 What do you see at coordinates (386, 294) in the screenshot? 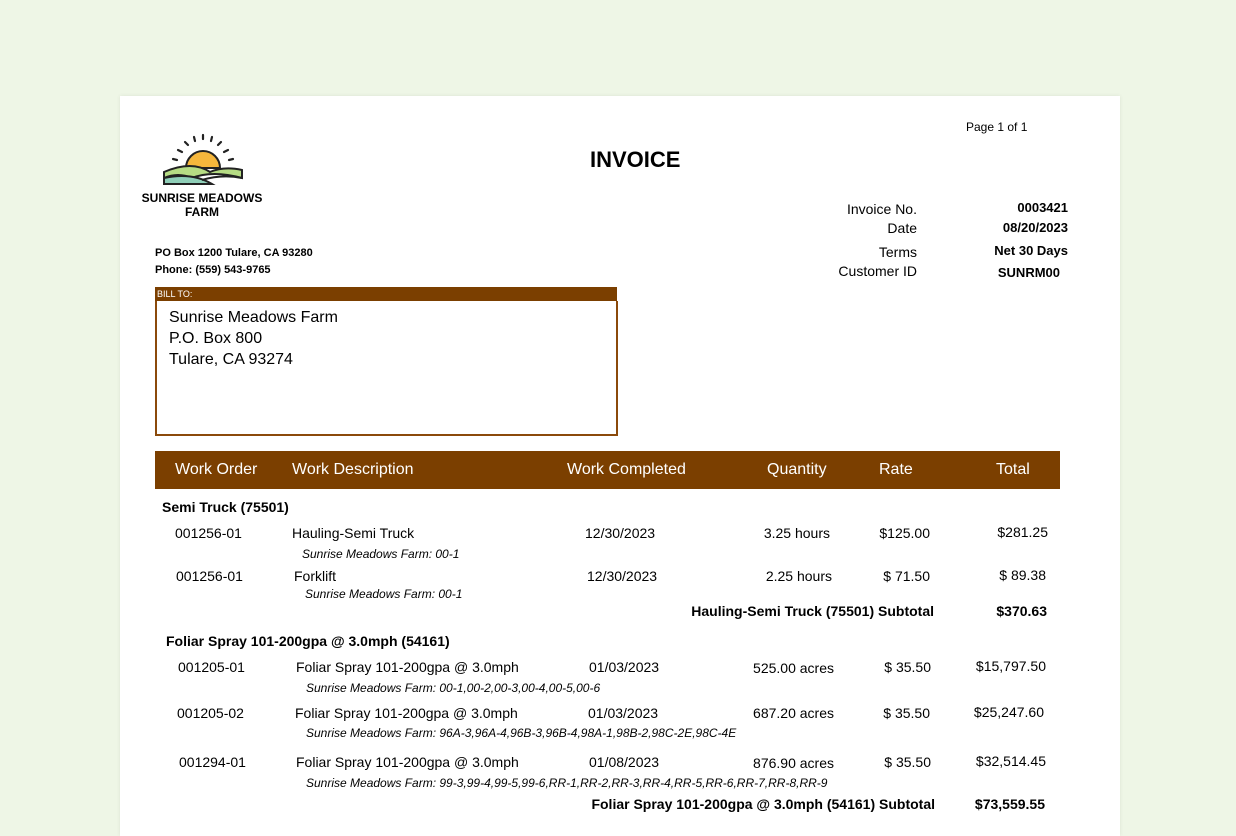
I see `bill-to-header-bar` at bounding box center [386, 294].